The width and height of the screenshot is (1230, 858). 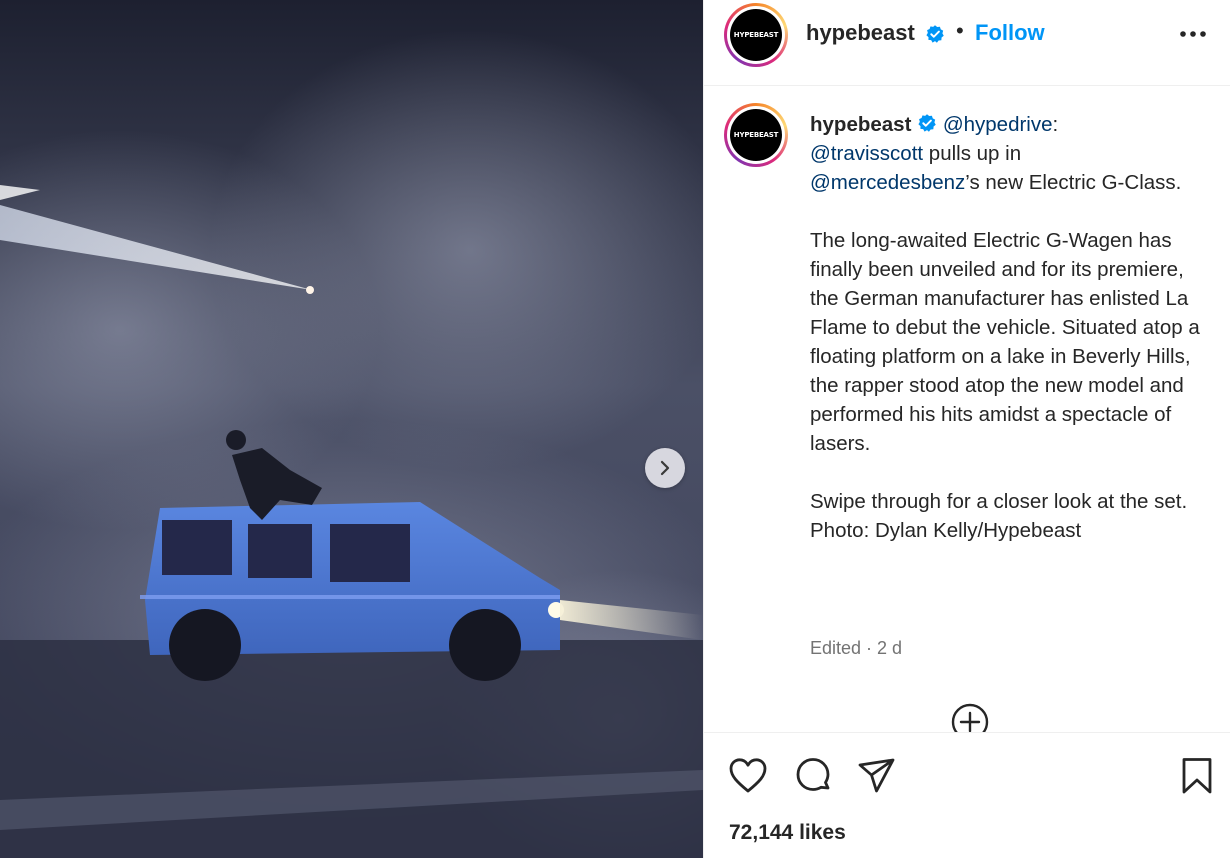 What do you see at coordinates (998, 124) in the screenshot?
I see `mention-link: @hypedrive` at bounding box center [998, 124].